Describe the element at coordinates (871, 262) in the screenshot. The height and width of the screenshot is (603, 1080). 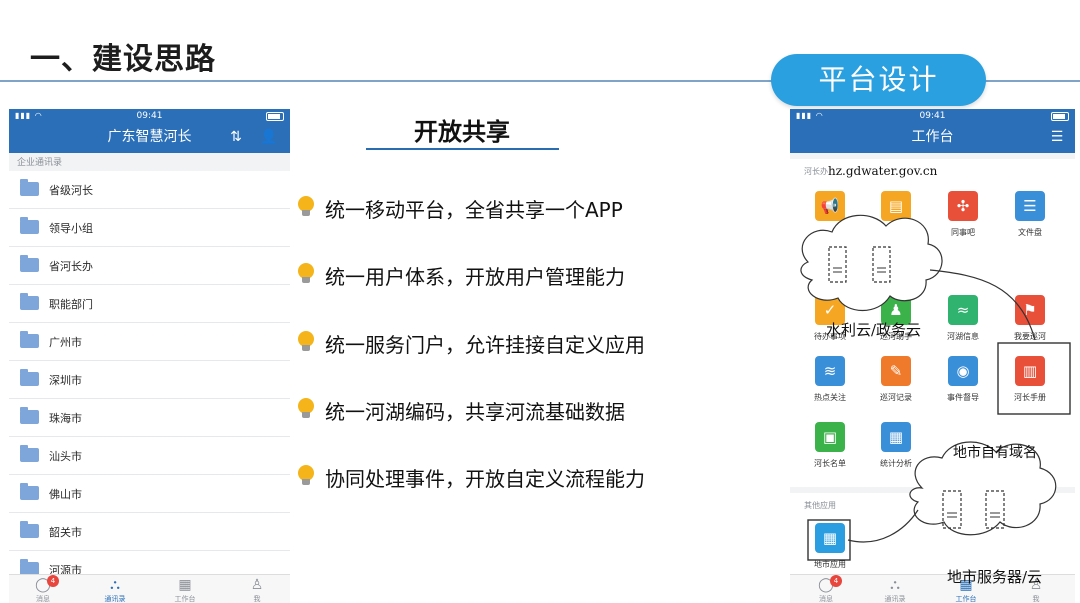
I see `cloud-sketch` at that location.